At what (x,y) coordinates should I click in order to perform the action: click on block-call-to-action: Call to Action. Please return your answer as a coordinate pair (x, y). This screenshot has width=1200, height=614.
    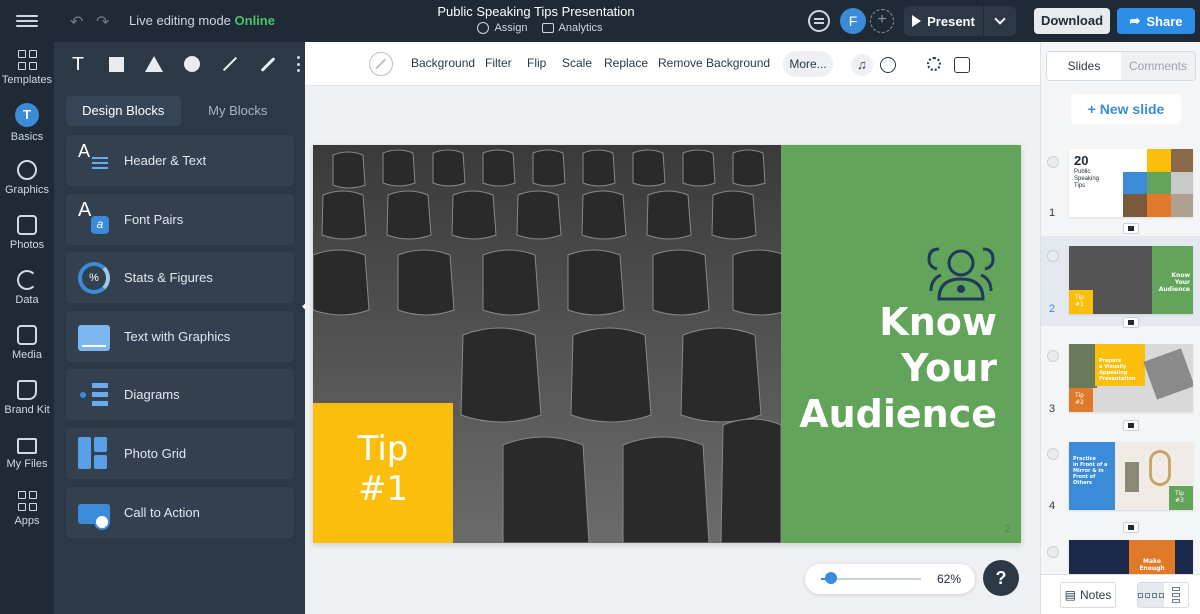
    Looking at the image, I should click on (180, 512).